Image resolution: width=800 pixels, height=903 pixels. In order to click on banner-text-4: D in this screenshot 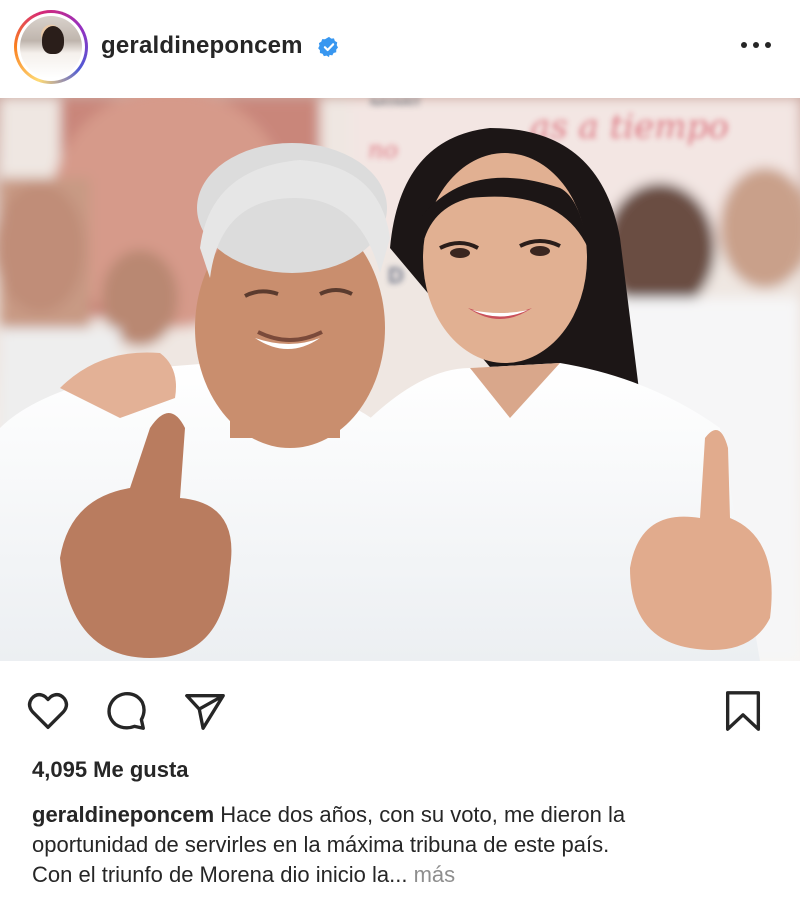, I will do `click(396, 275)`.